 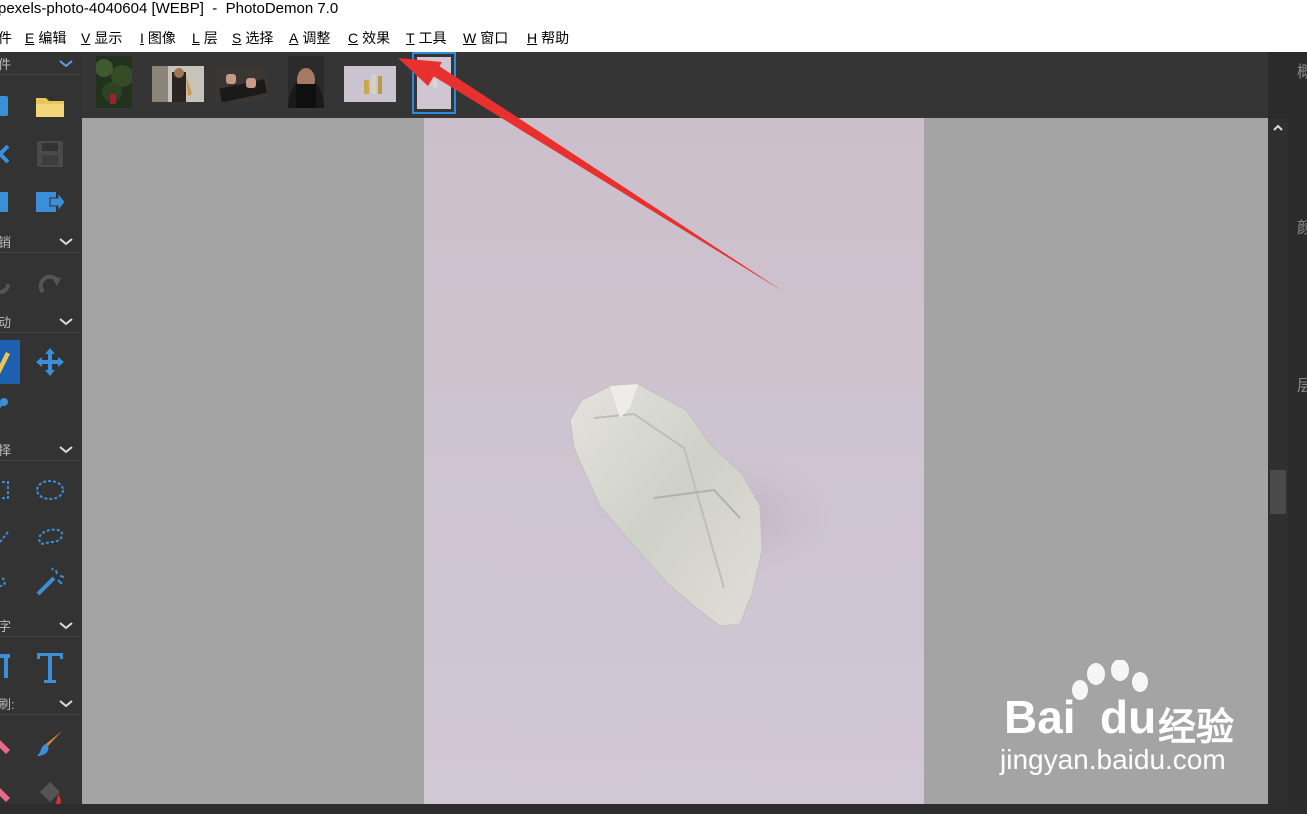 I want to click on save-copy-icon, so click(x=4, y=202).